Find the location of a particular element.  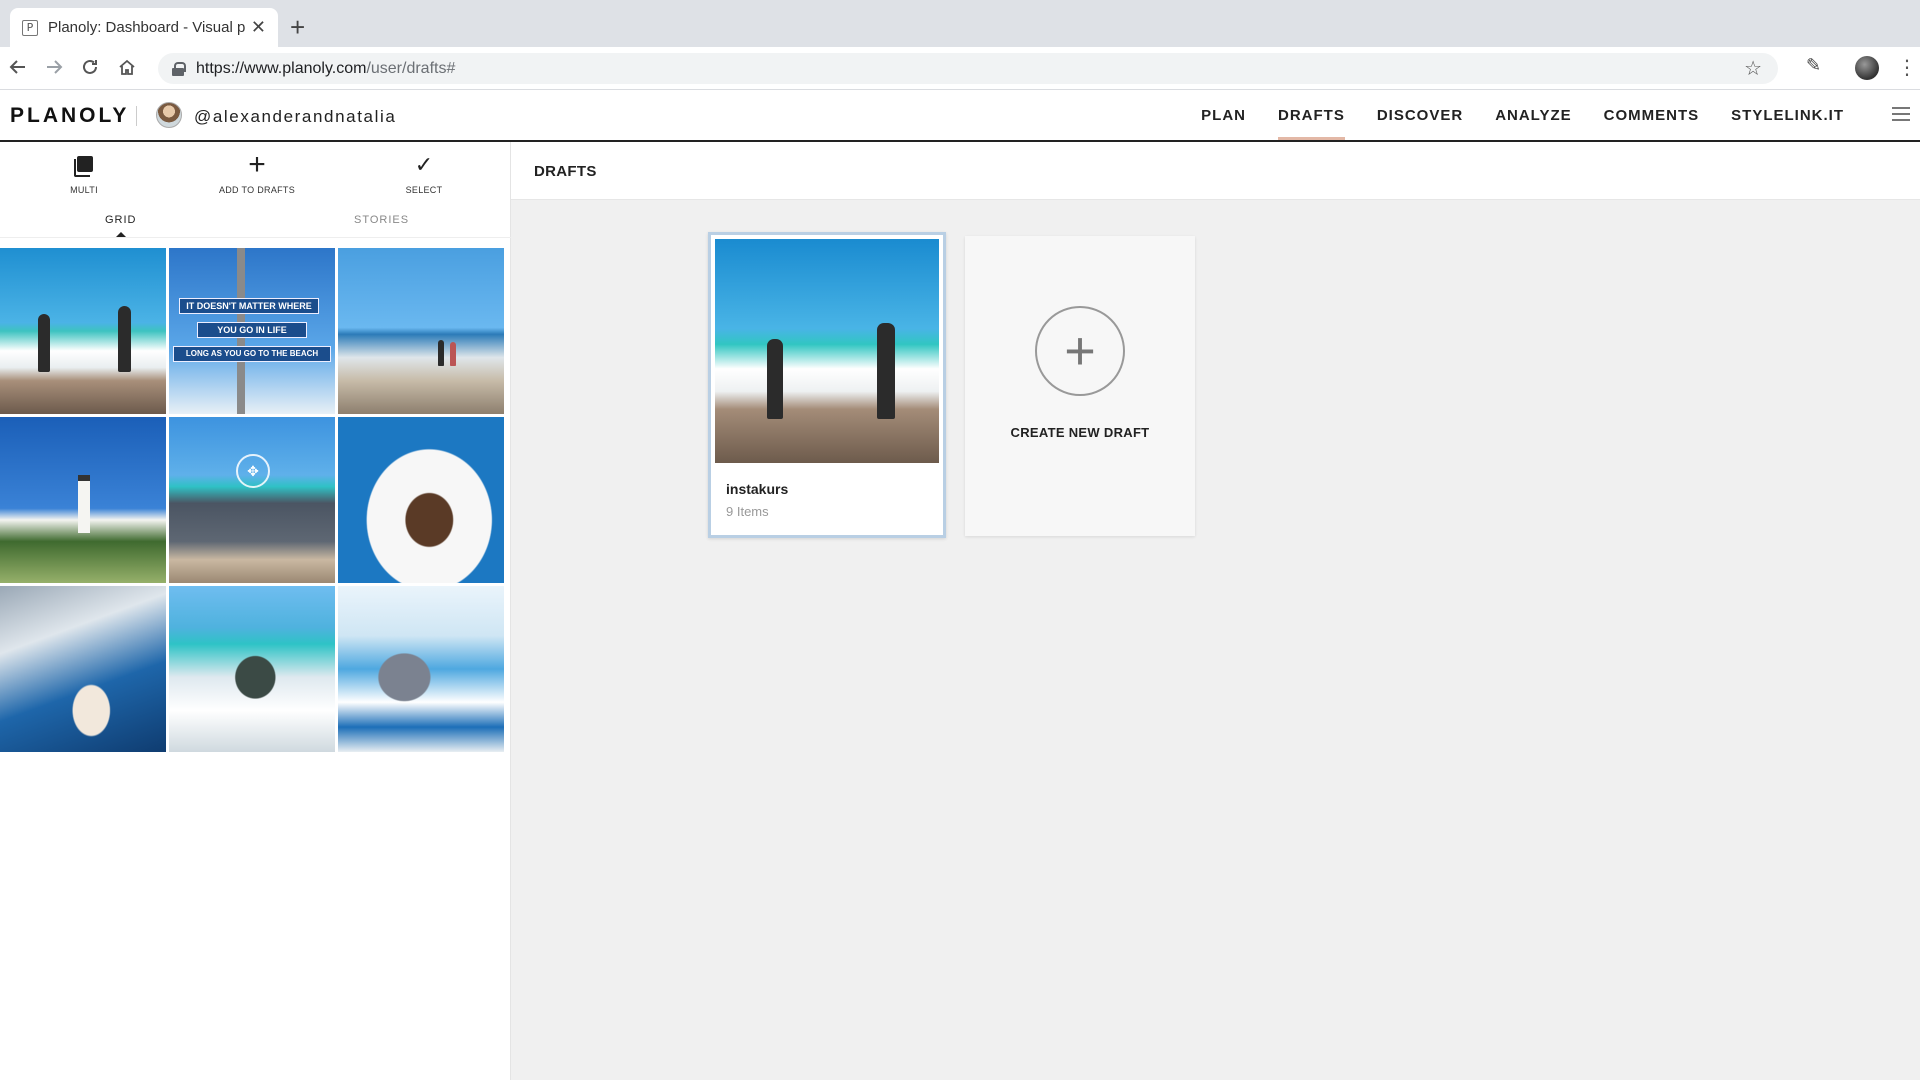

sign-board: LONG AS YOU GO TO THE BEACH is located at coordinates (252, 354).